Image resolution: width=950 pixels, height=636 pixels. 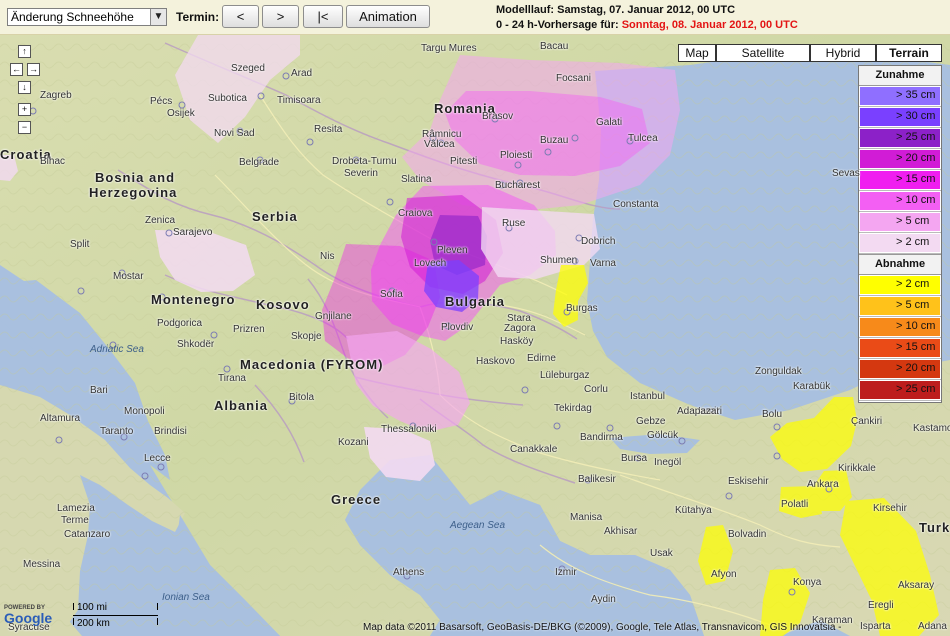 I want to click on place-label: Eregli, so click(x=881, y=605).